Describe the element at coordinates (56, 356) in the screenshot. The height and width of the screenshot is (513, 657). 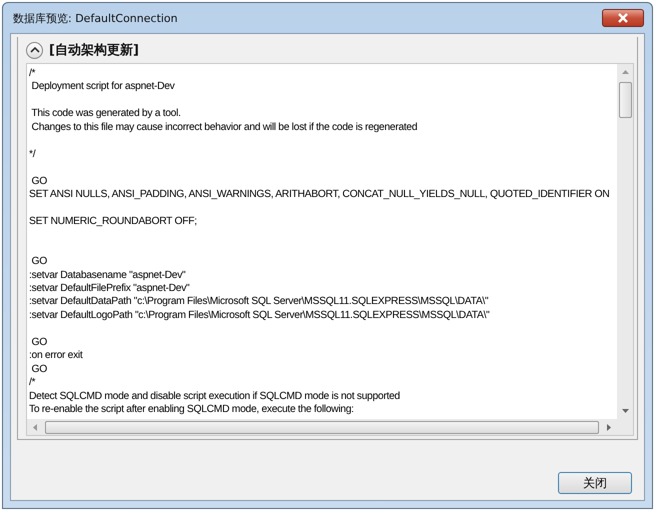
I see `code-line: :on error exit` at that location.